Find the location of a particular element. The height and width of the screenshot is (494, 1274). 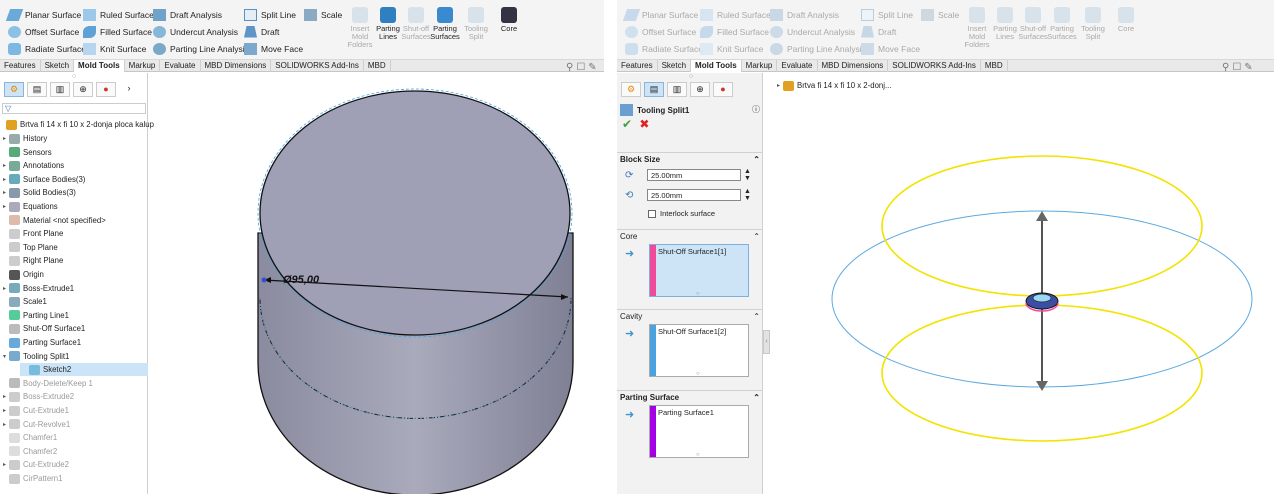

tree-item-parting-surface1: Parting Surface1 is located at coordinates (40, 342).